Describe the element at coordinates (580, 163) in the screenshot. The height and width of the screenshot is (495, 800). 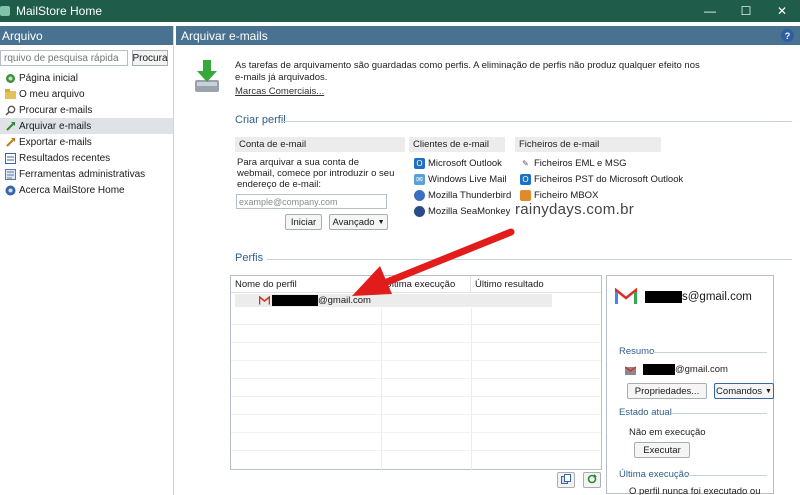
I see `file-label: Ficheiros EML e MSG` at that location.